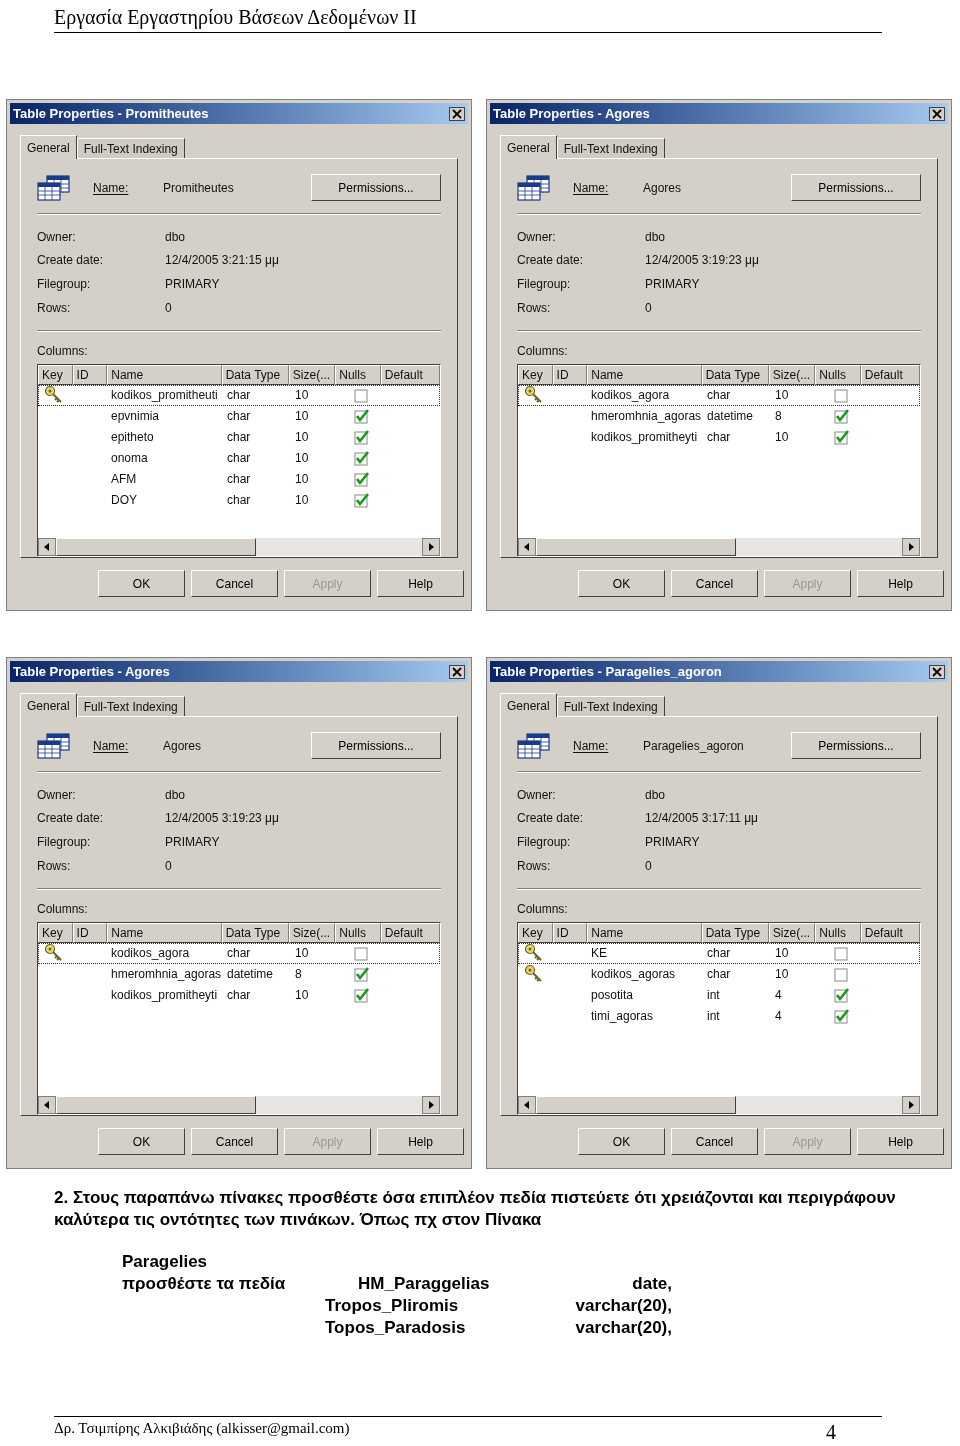 The width and height of the screenshot is (960, 1446). I want to click on grid-row: kodikos_agoras char 10, so click(719, 974).